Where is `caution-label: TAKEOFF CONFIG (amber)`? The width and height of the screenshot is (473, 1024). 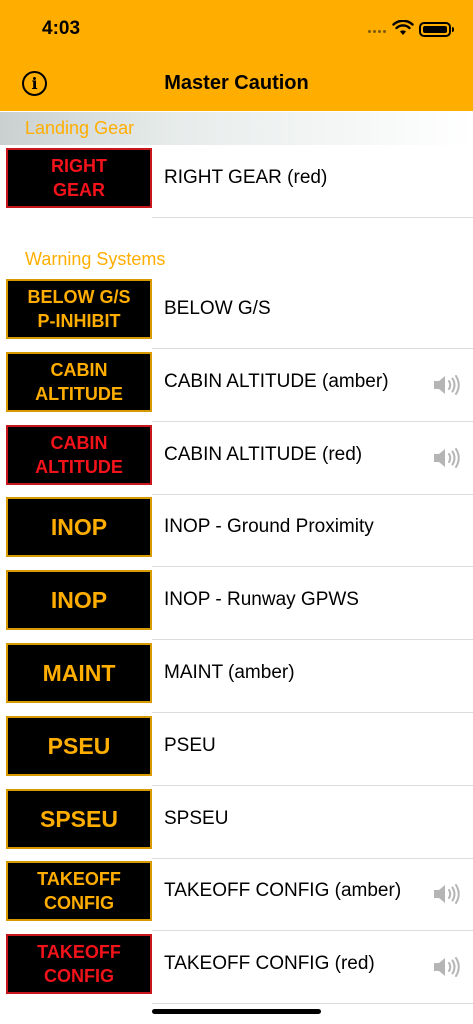
caution-label: TAKEOFF CONFIG (amber) is located at coordinates (283, 891).